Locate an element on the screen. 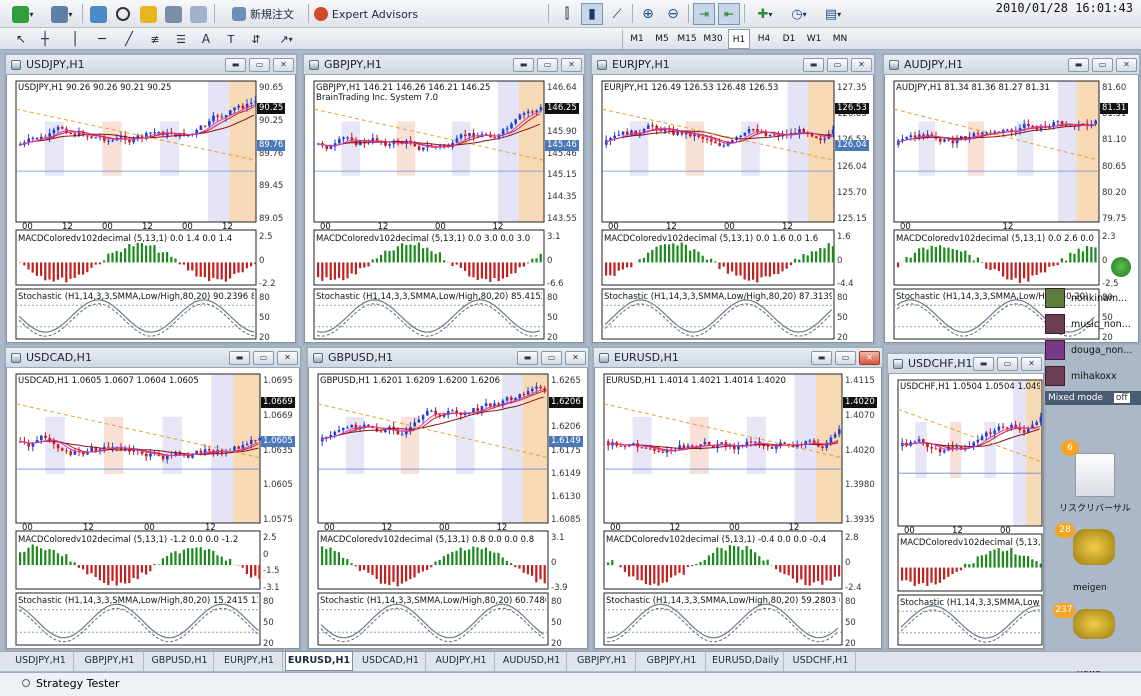  chart-tab: GBPUSD,H1 is located at coordinates (180, 661).